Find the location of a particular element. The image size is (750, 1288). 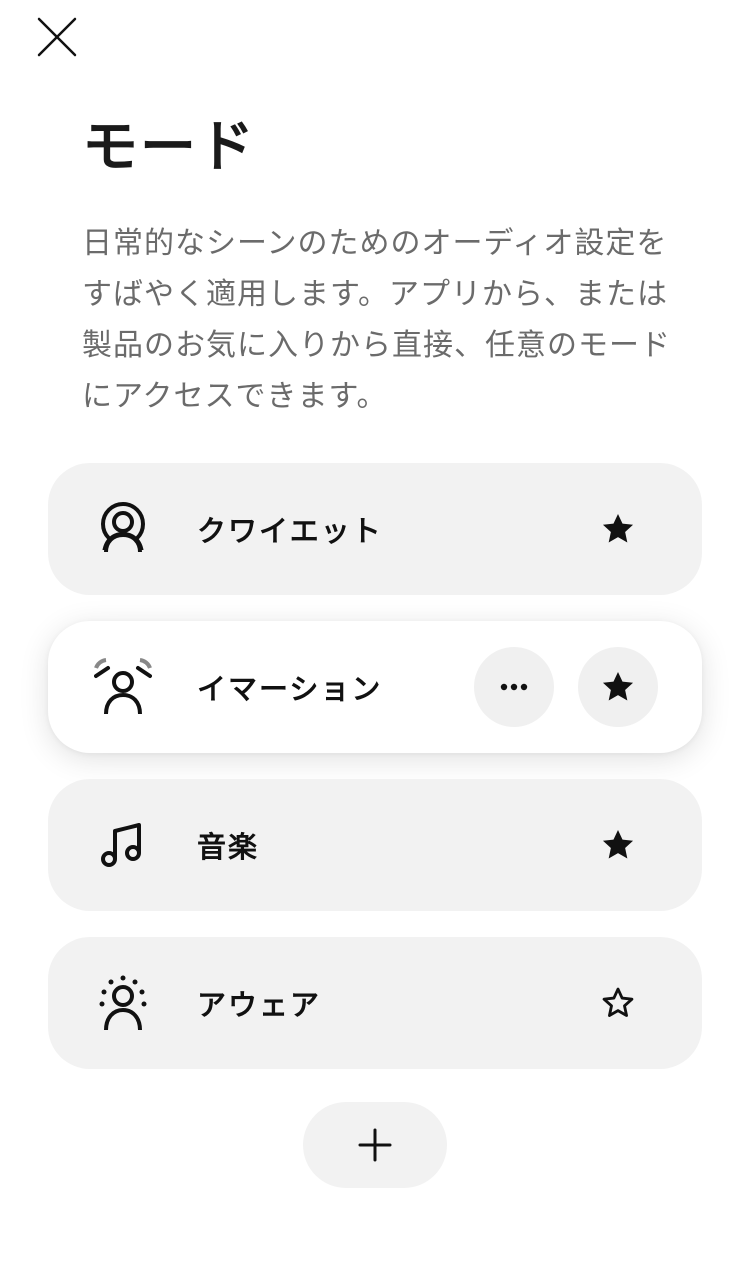

mode-card-immersion: イマーション is located at coordinates (375, 687).